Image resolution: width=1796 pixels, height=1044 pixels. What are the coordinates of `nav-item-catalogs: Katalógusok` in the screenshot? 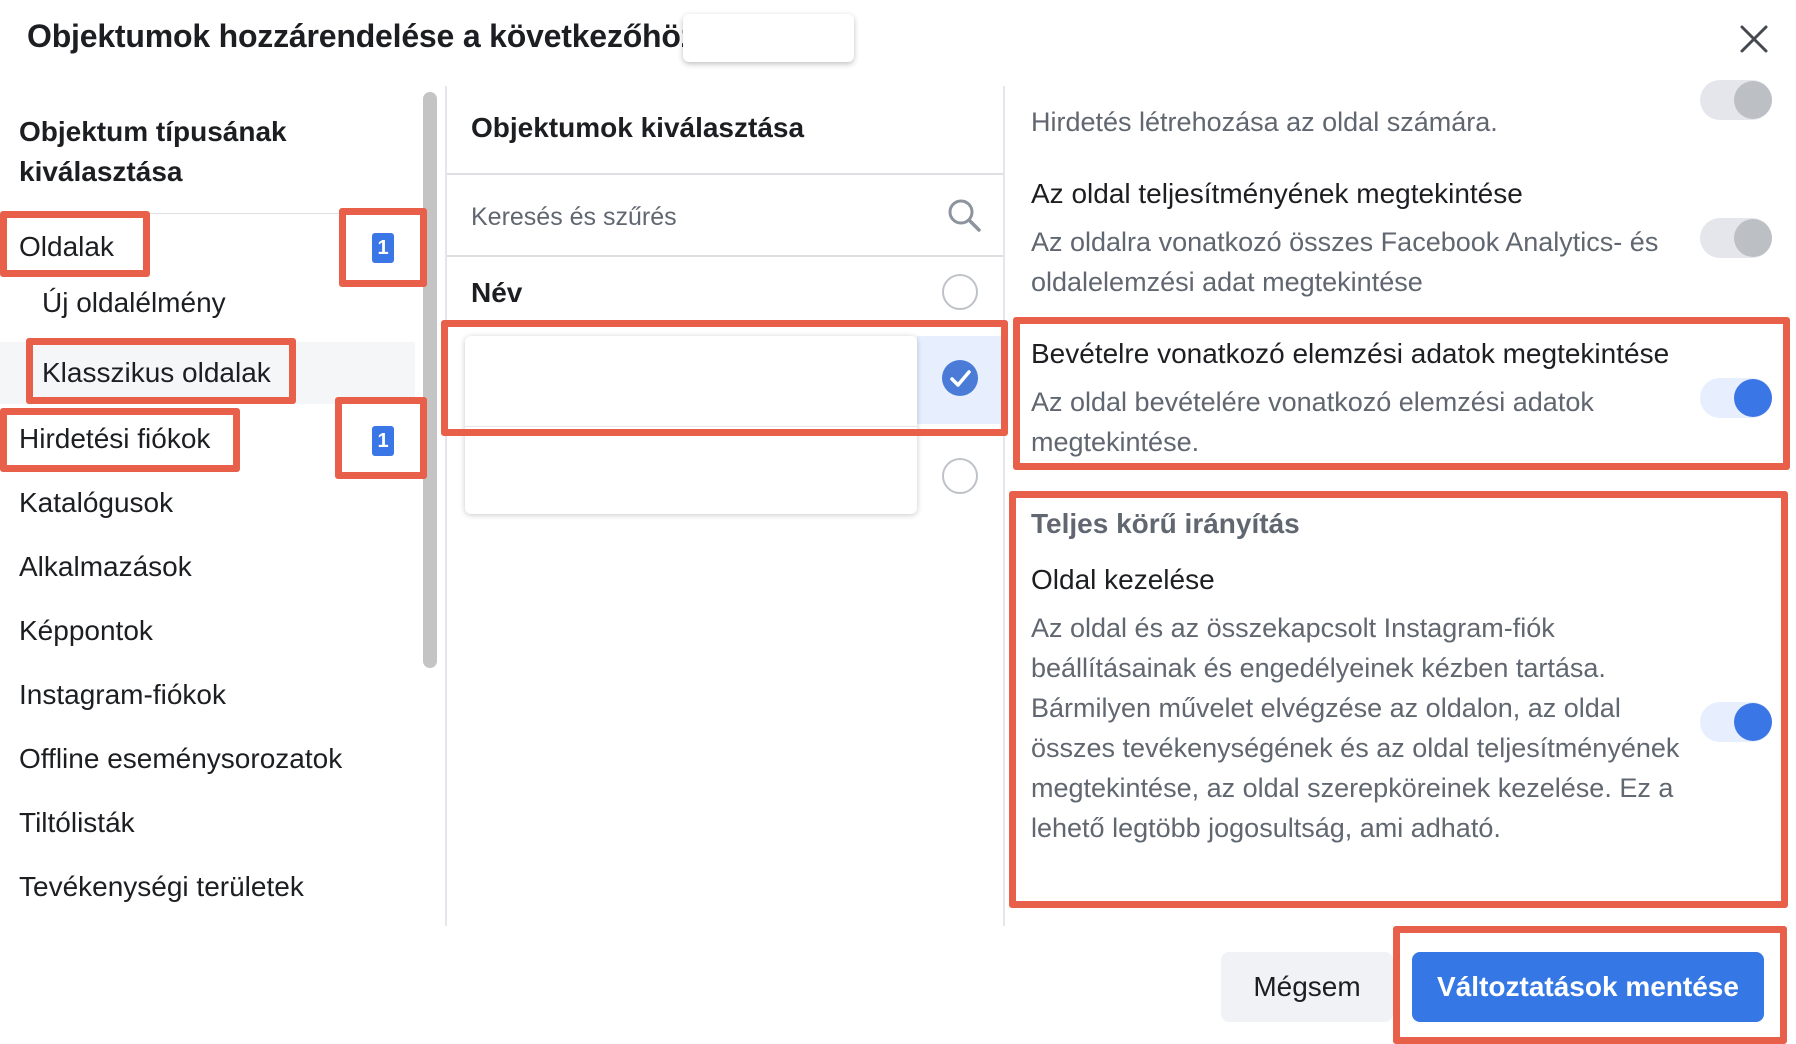 It's located at (96, 503).